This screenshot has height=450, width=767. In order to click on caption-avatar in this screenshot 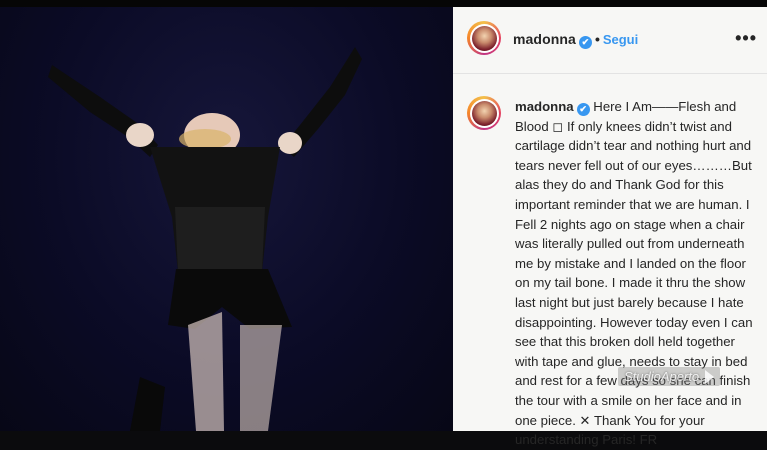, I will do `click(484, 113)`.